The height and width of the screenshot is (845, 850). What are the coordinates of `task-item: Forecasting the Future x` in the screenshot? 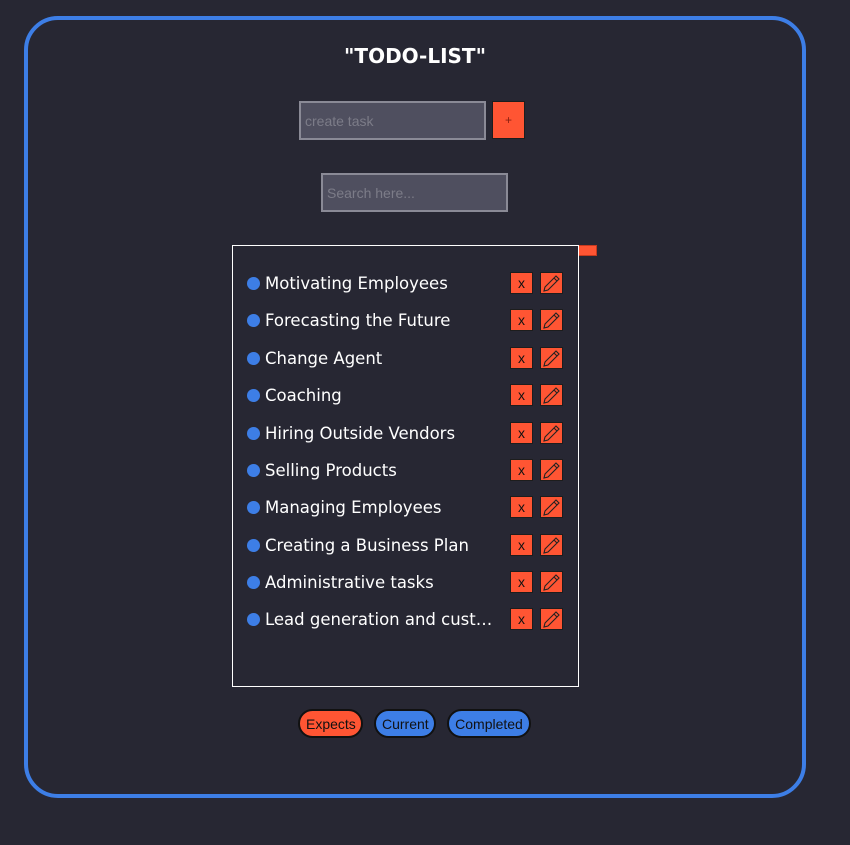 It's located at (405, 321).